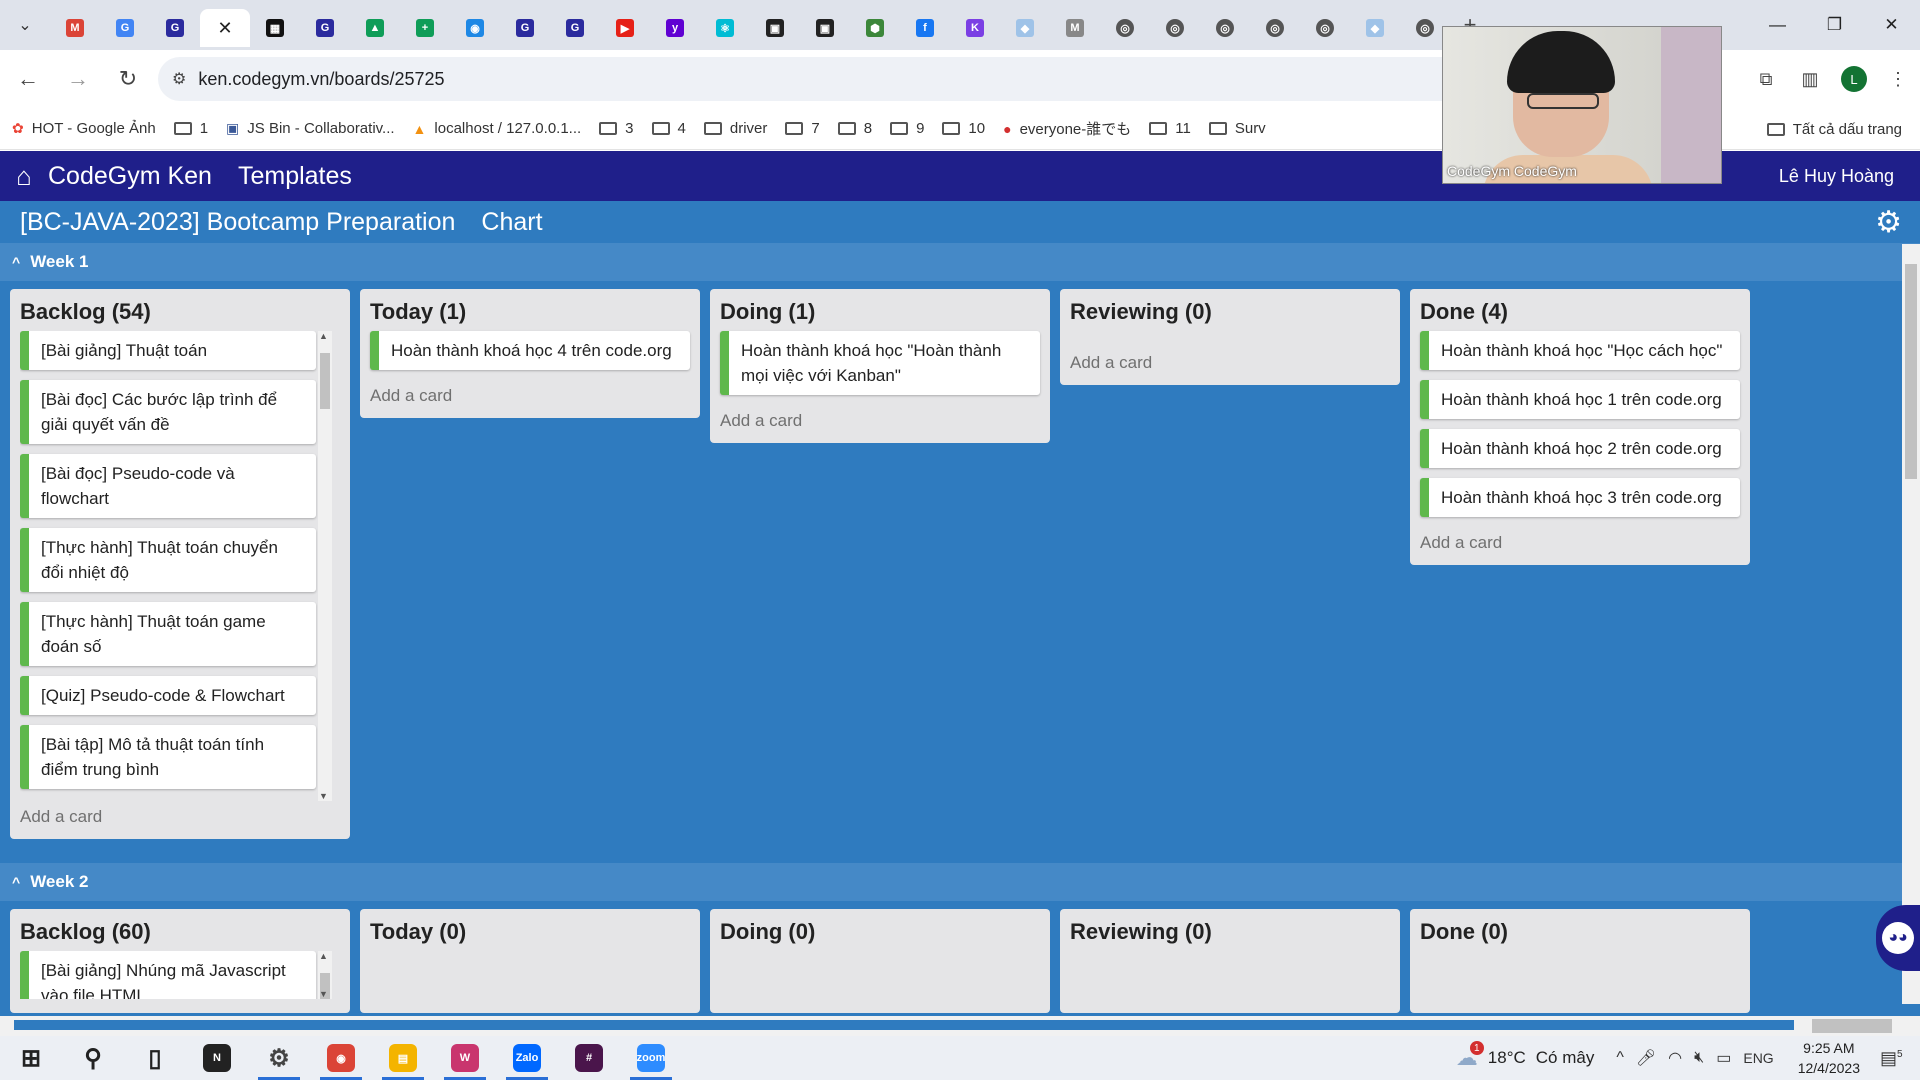  Describe the element at coordinates (168, 634) in the screenshot. I see `card: [Thực hành] Thuật toán game đoán số` at that location.